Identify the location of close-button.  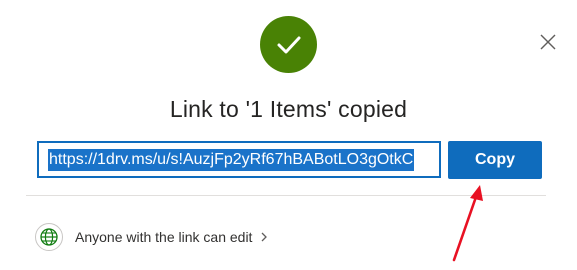
(548, 42).